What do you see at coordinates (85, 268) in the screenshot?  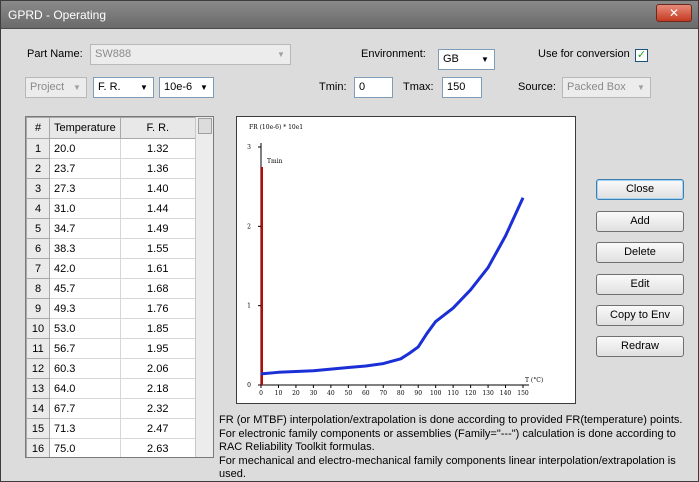 I see `temperature-cell: 42.0` at bounding box center [85, 268].